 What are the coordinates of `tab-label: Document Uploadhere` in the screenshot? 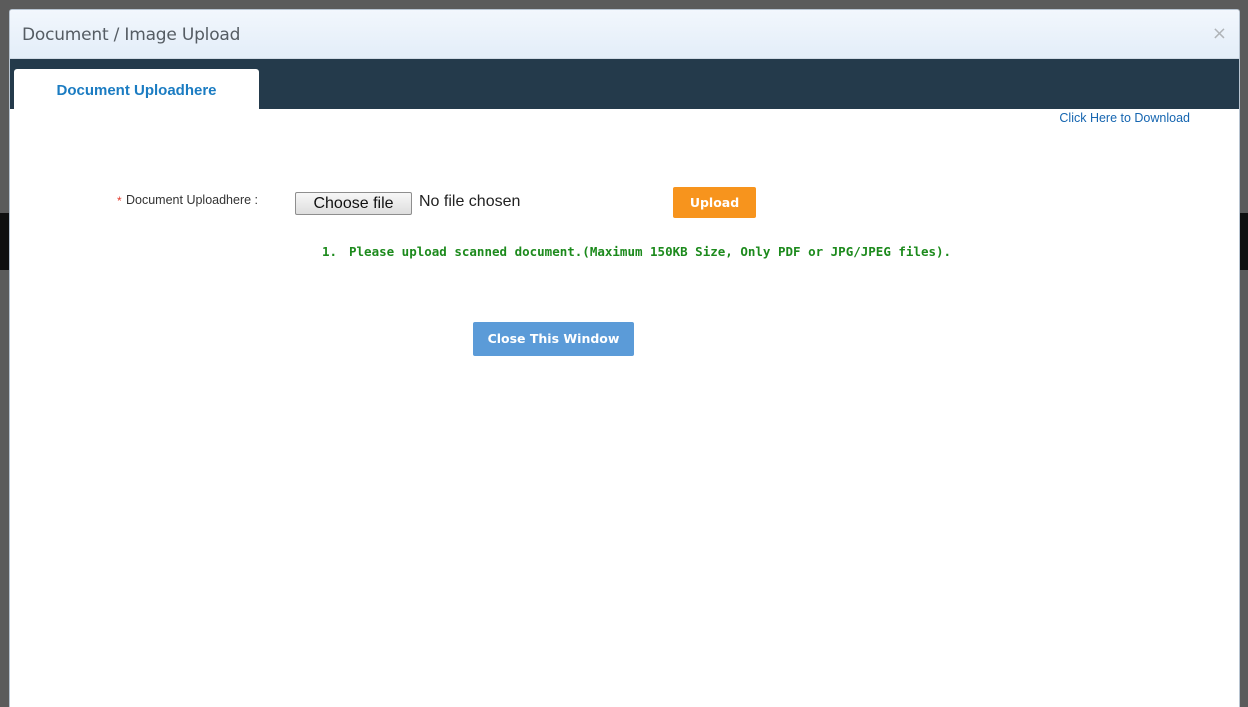 It's located at (136, 90).